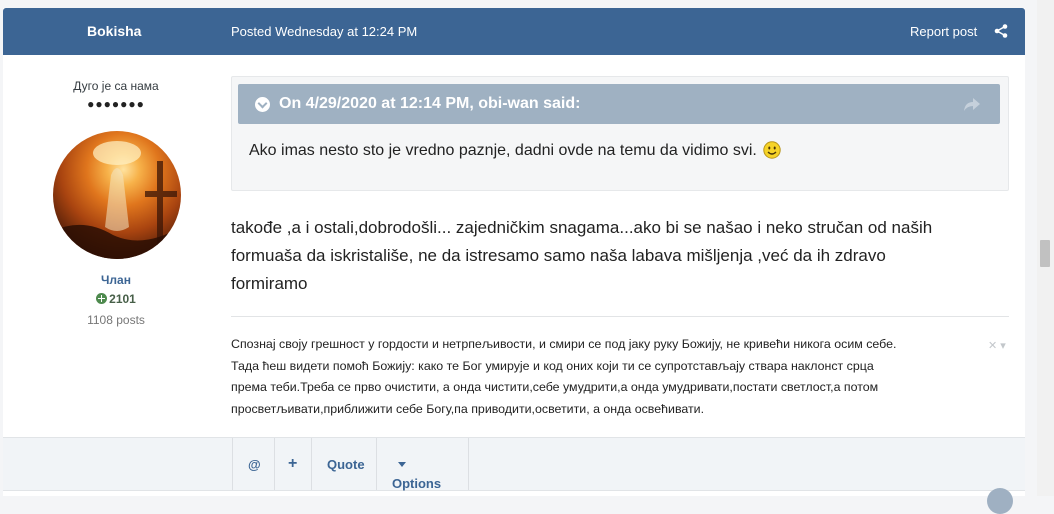 The height and width of the screenshot is (514, 1054). Describe the element at coordinates (1000, 501) in the screenshot. I see `scroll-to-top-button` at that location.